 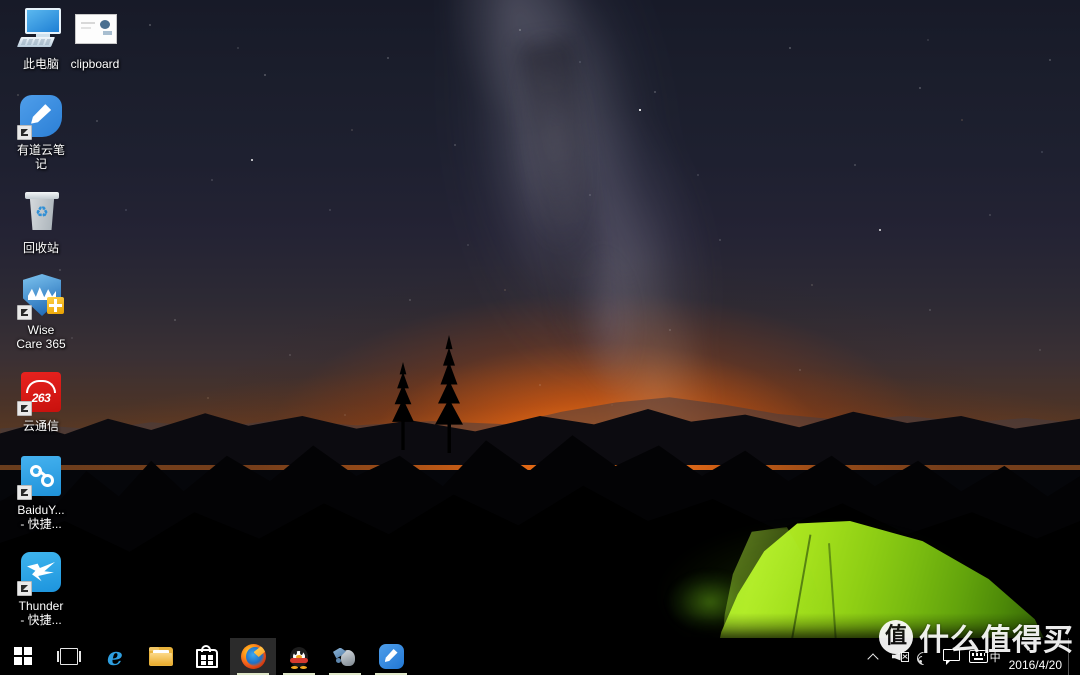 I want to click on task-view-icon, so click(x=69, y=656).